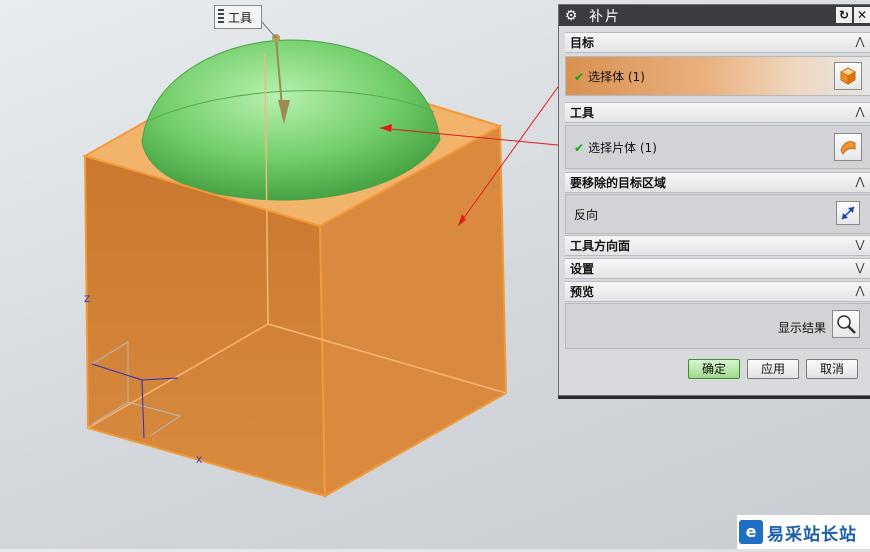  What do you see at coordinates (616, 77) in the screenshot?
I see `target-select-text: 选择体 (1)` at bounding box center [616, 77].